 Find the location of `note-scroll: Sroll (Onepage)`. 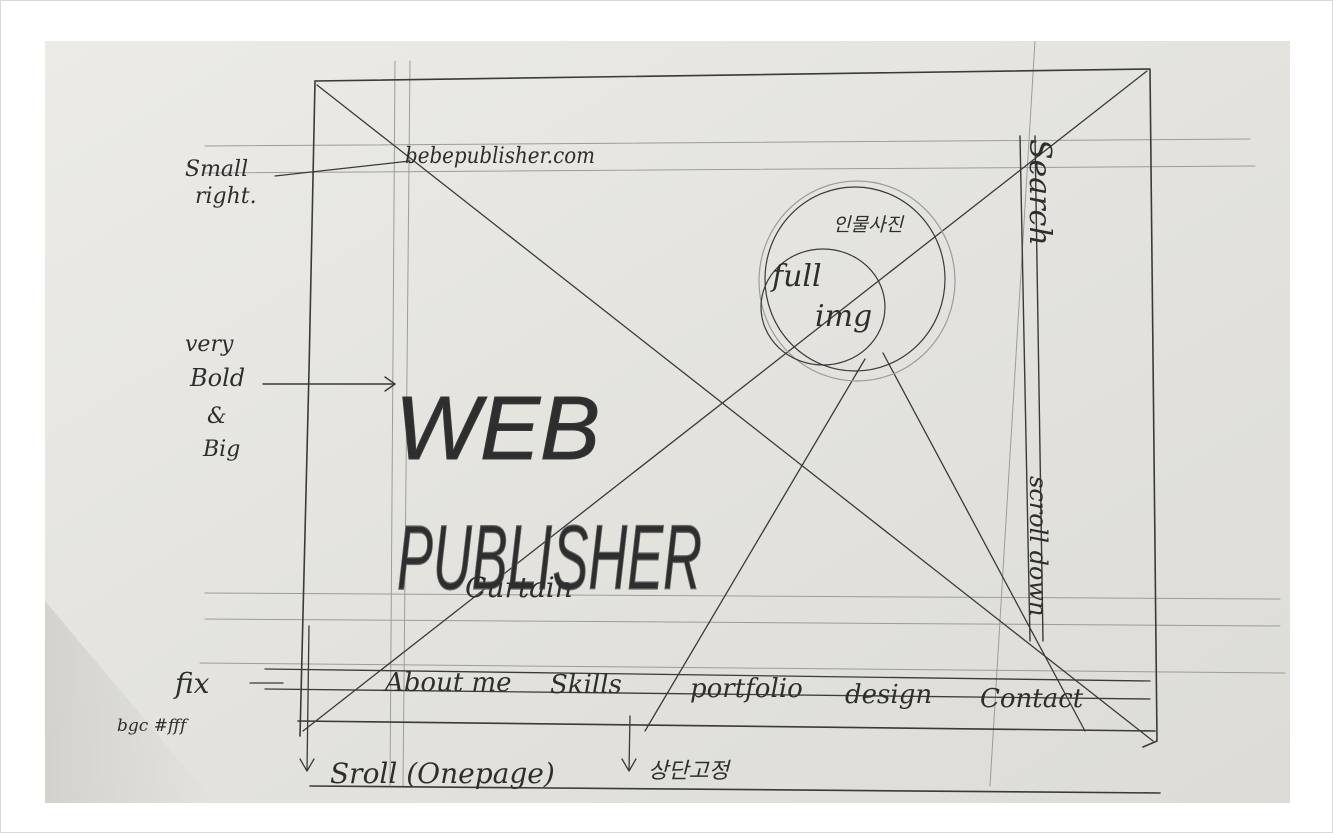

note-scroll: Sroll (Onepage) is located at coordinates (442, 773).